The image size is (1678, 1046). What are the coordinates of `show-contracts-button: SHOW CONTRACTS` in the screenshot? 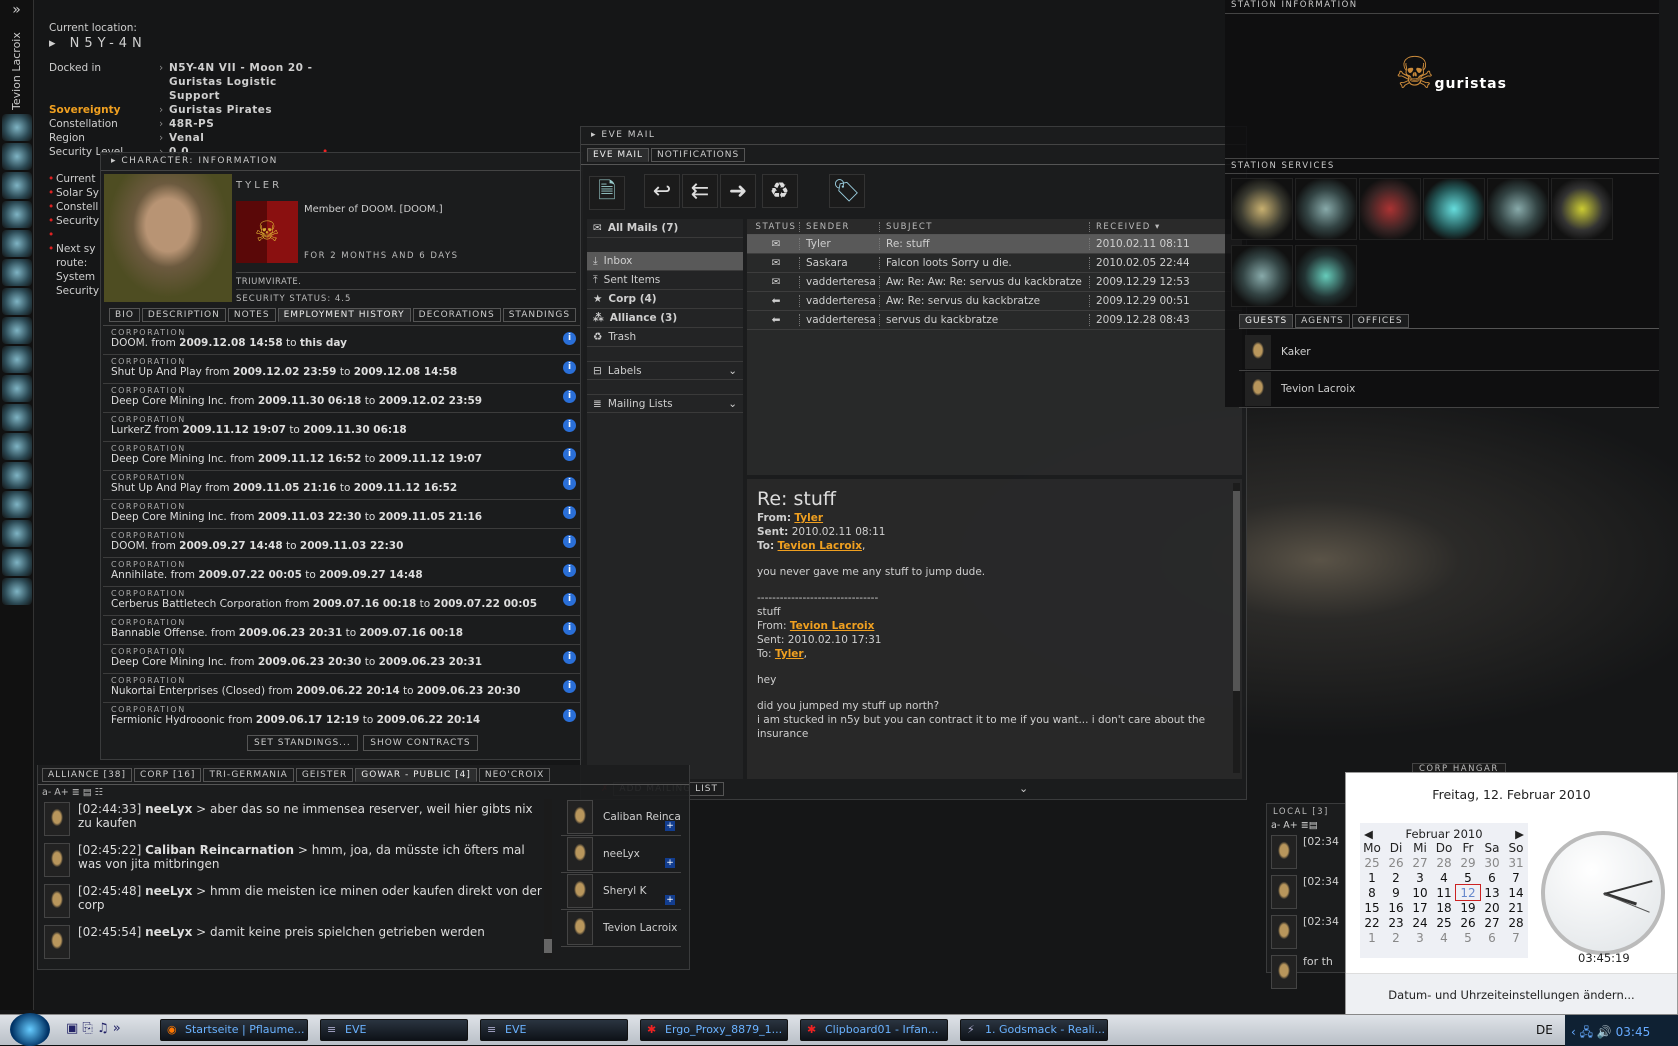 It's located at (420, 743).